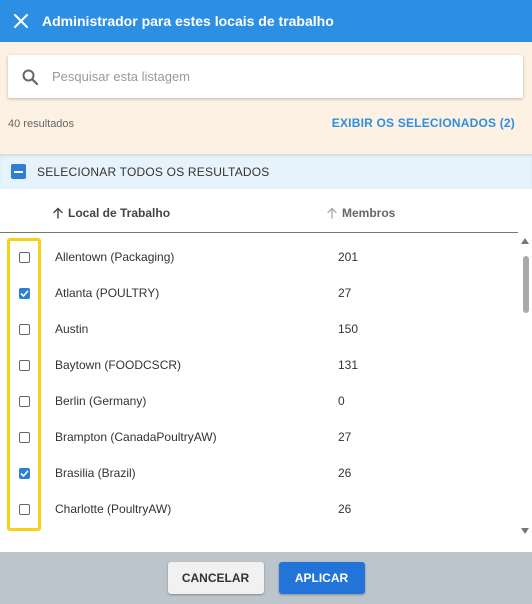 This screenshot has height=604, width=532. Describe the element at coordinates (119, 213) in the screenshot. I see `column-local-label: Local de Trabalho` at that location.